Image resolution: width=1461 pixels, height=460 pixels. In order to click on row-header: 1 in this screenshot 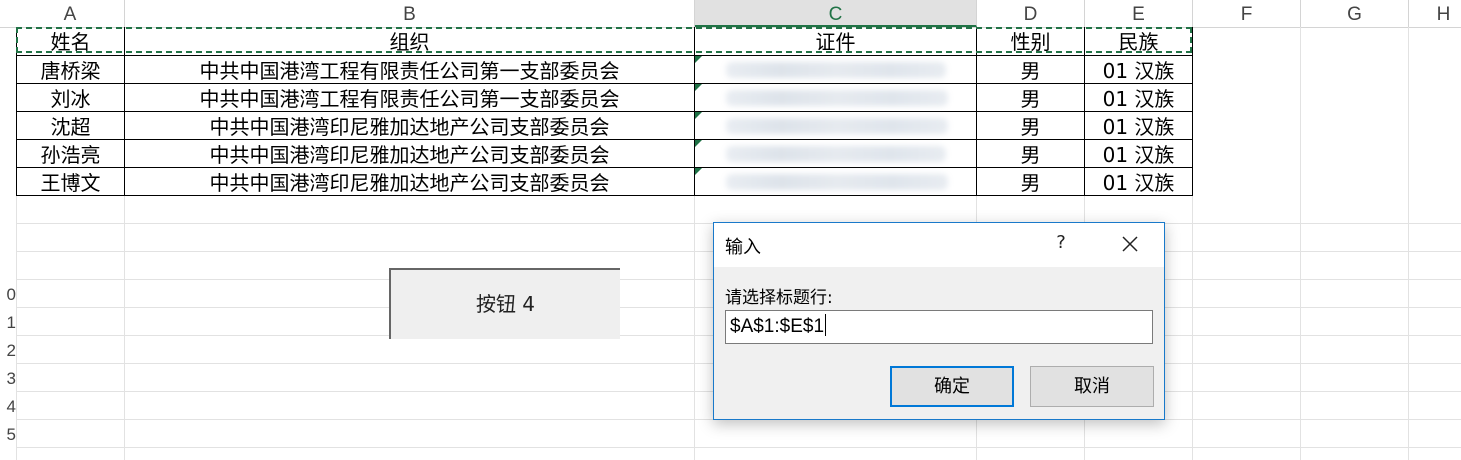, I will do `click(8, 323)`.